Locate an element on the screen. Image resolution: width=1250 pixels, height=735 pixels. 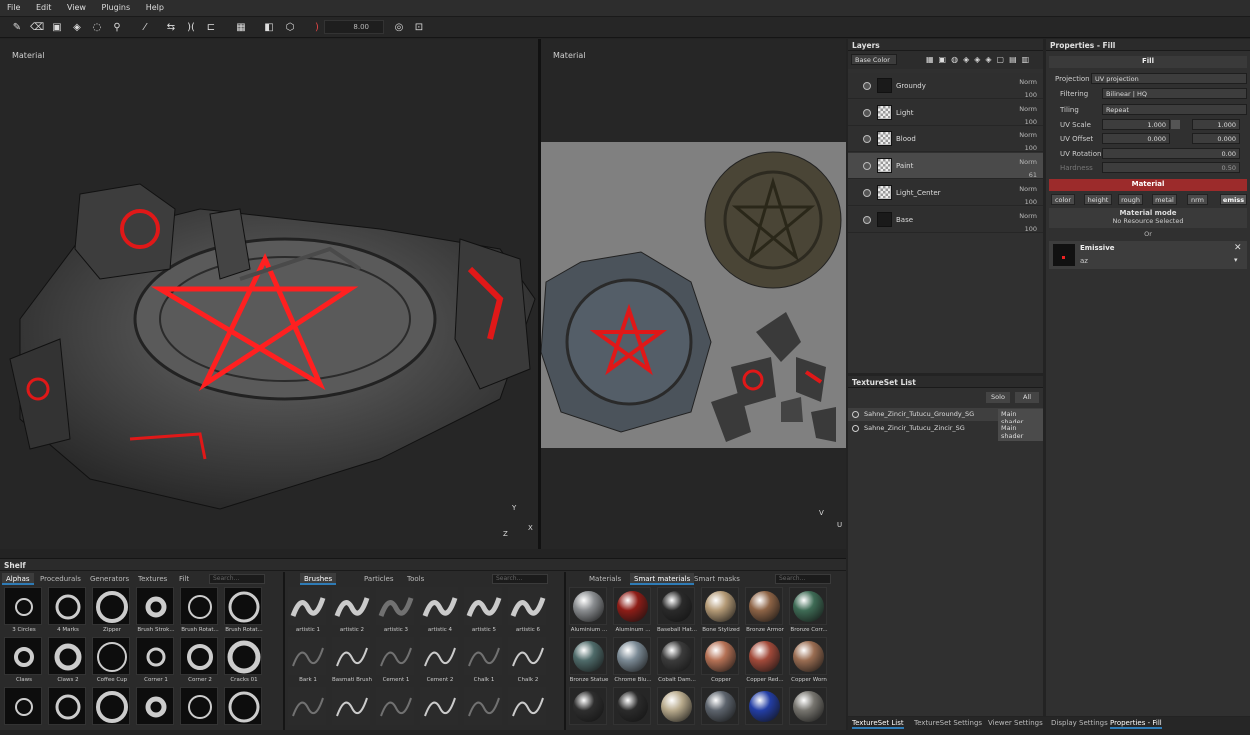
shelf-item: 3 Circles is located at coordinates (24, 611).